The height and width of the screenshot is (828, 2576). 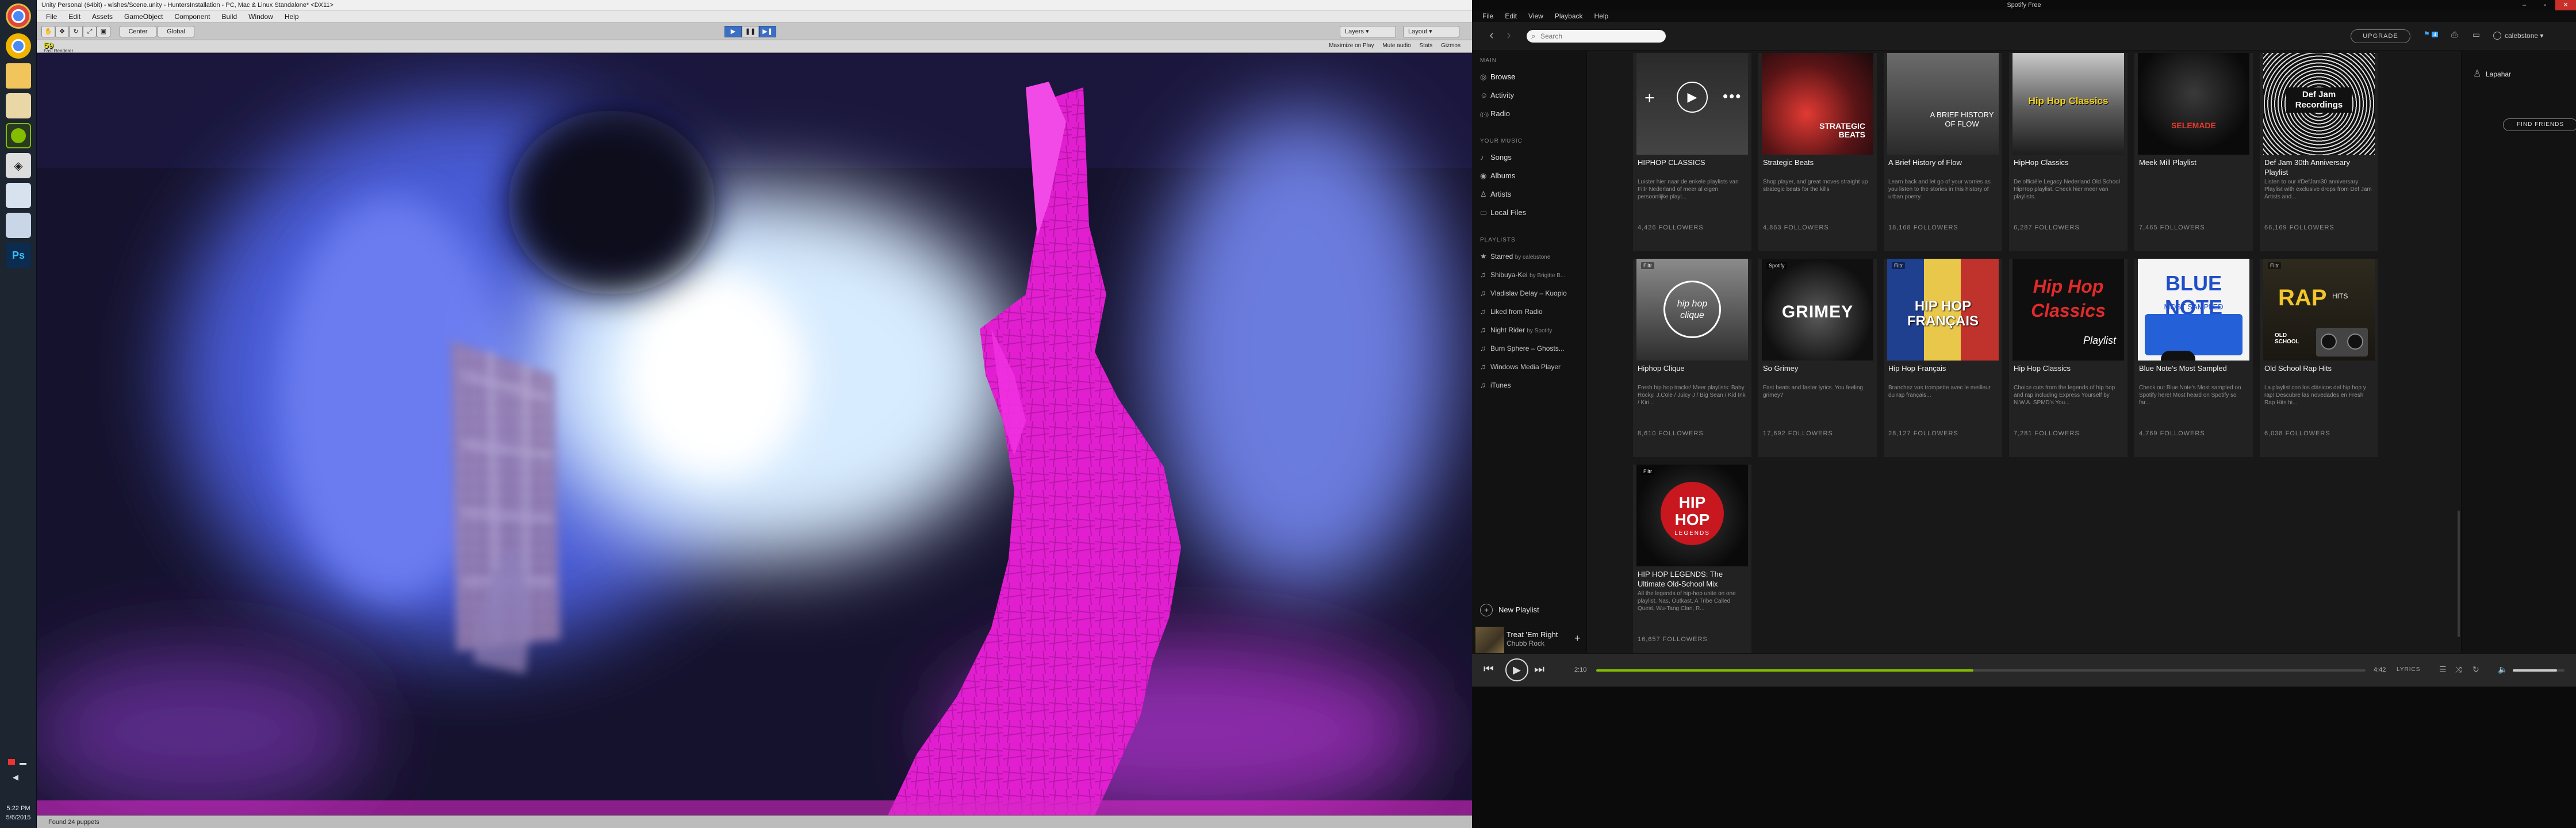 I want to click on pause-button: ❚❚, so click(x=750, y=31).